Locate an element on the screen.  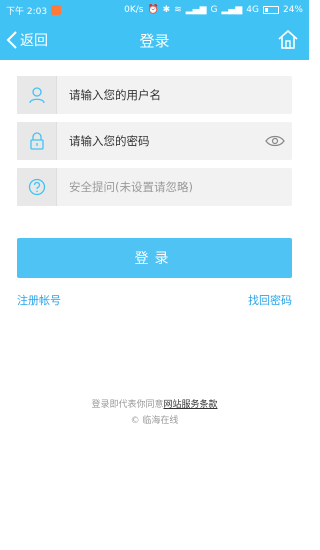
security-question-field-wrapper is located at coordinates (154, 187).